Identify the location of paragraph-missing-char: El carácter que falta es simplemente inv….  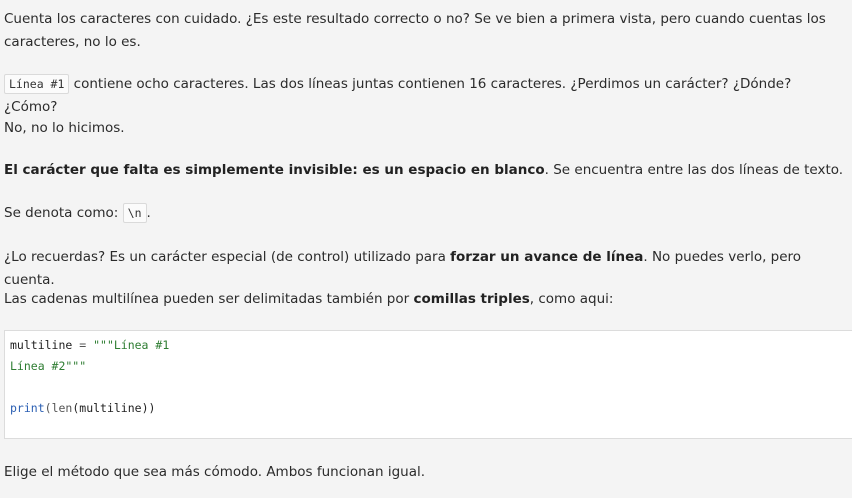
(426, 170).